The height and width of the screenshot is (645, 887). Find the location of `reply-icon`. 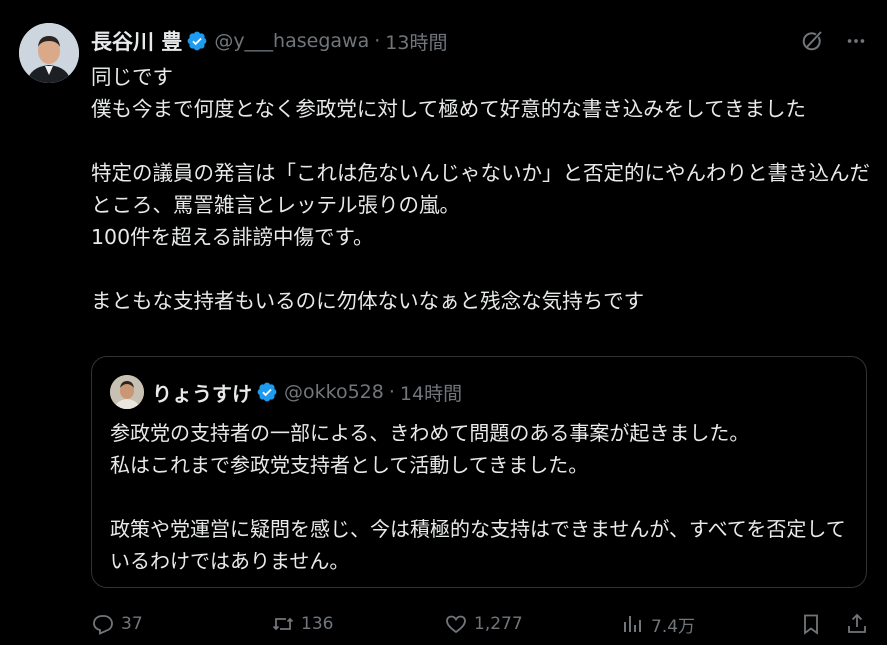

reply-icon is located at coordinates (103, 625).